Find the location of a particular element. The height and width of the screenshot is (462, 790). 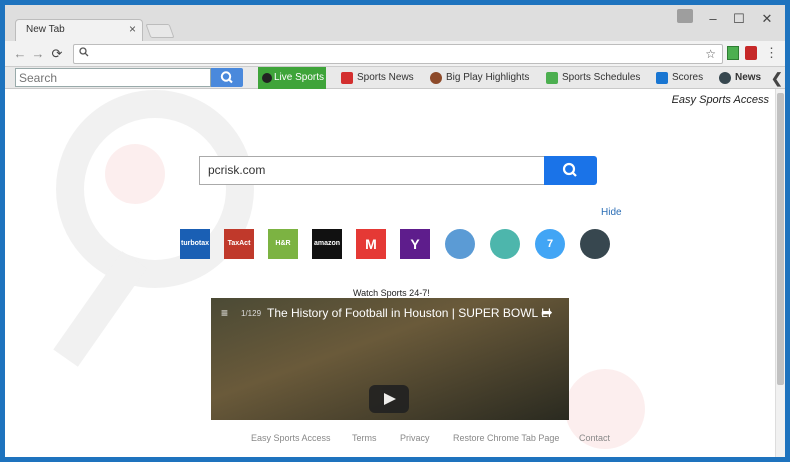

hide-link: Hide is located at coordinates (611, 212).